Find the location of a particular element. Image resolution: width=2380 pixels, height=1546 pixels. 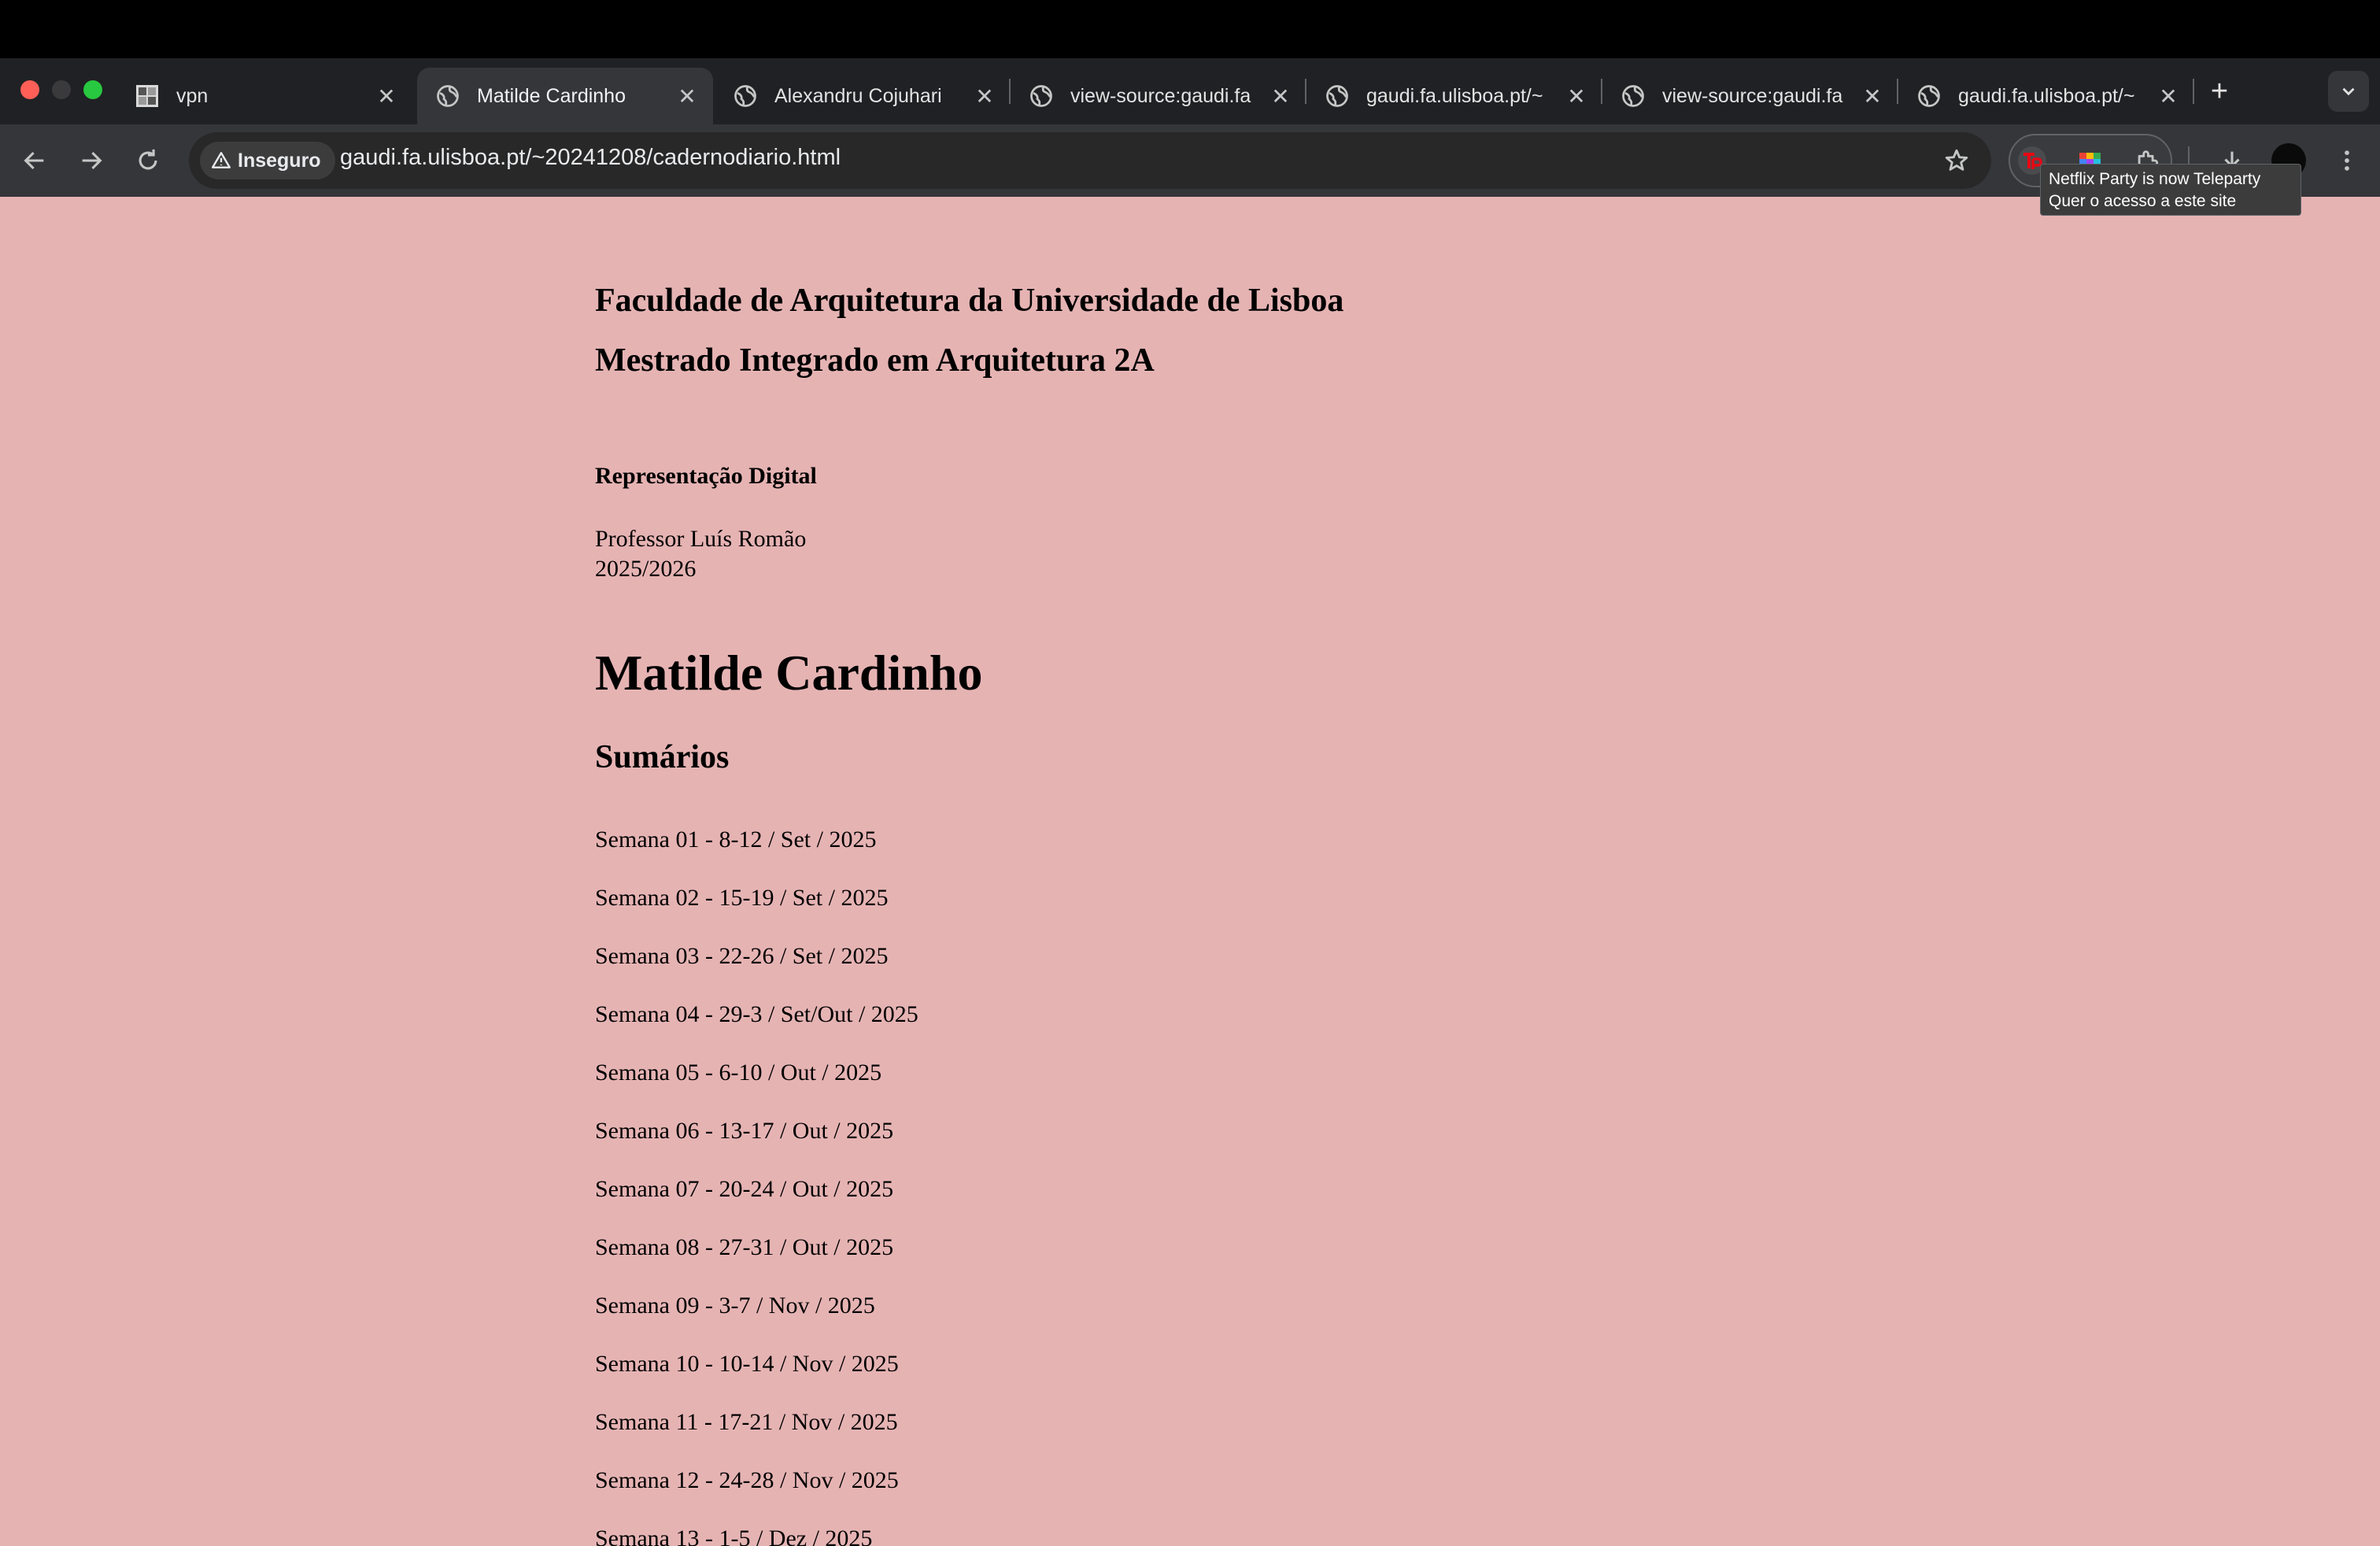

professor-name: Professor Luís Romão is located at coordinates (701, 539).